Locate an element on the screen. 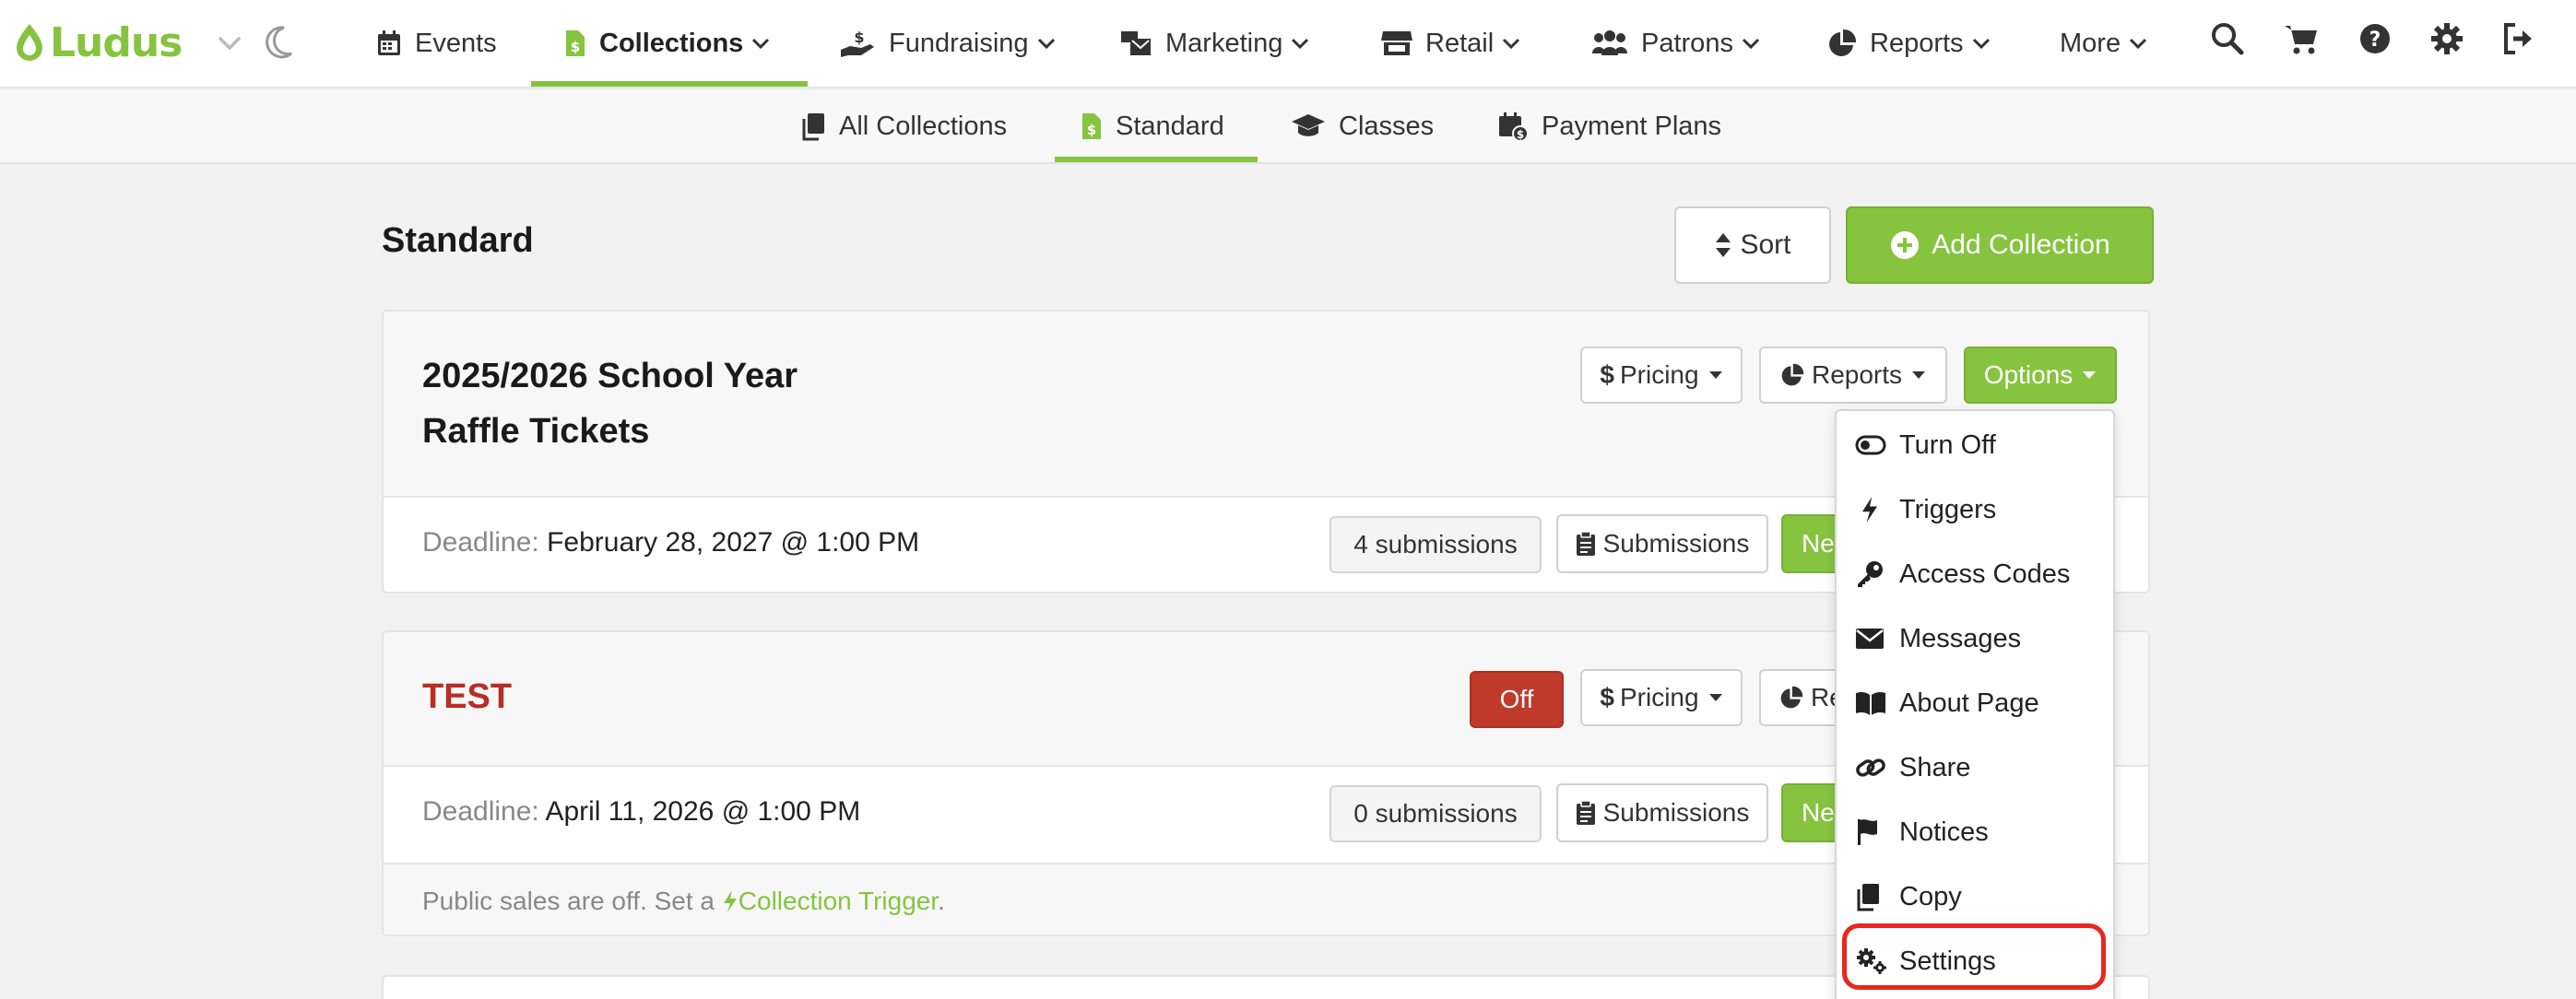 The image size is (2576, 999). menu-item-about-page: About Page is located at coordinates (1975, 703).